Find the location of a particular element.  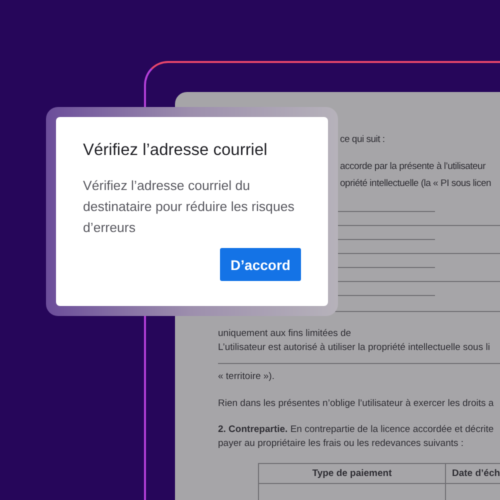

ok-button: D’accord is located at coordinates (260, 264).